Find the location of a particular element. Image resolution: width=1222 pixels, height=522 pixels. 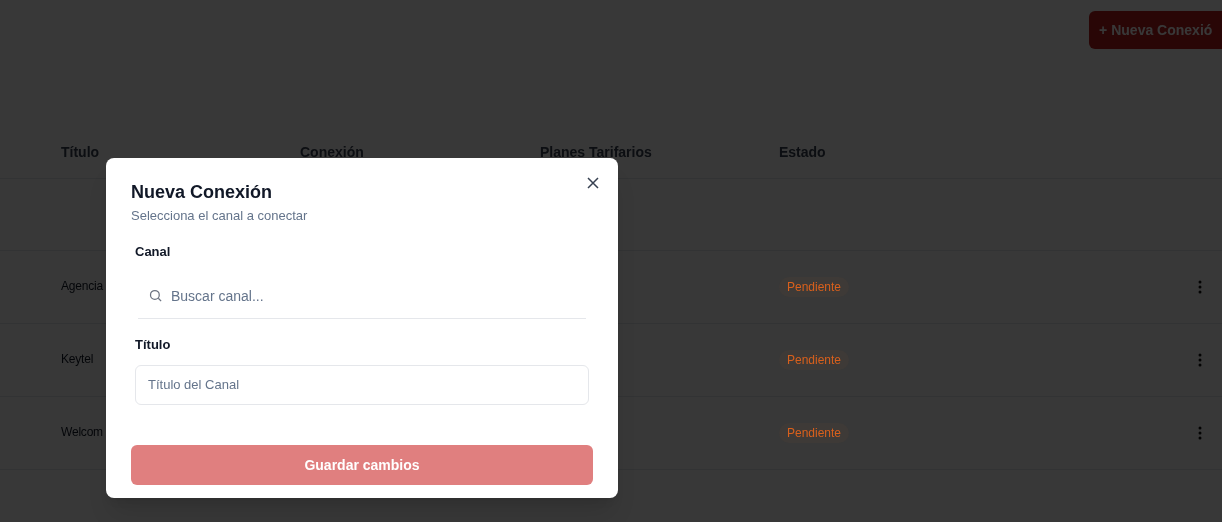

field-label: Canal is located at coordinates (153, 251).